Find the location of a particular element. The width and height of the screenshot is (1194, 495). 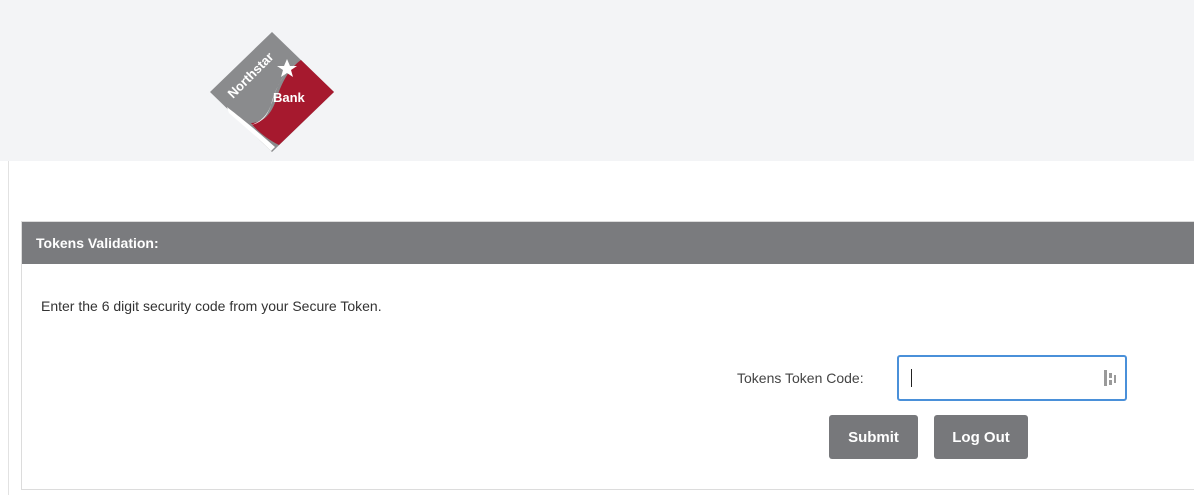

left-divider is located at coordinates (8, 328).